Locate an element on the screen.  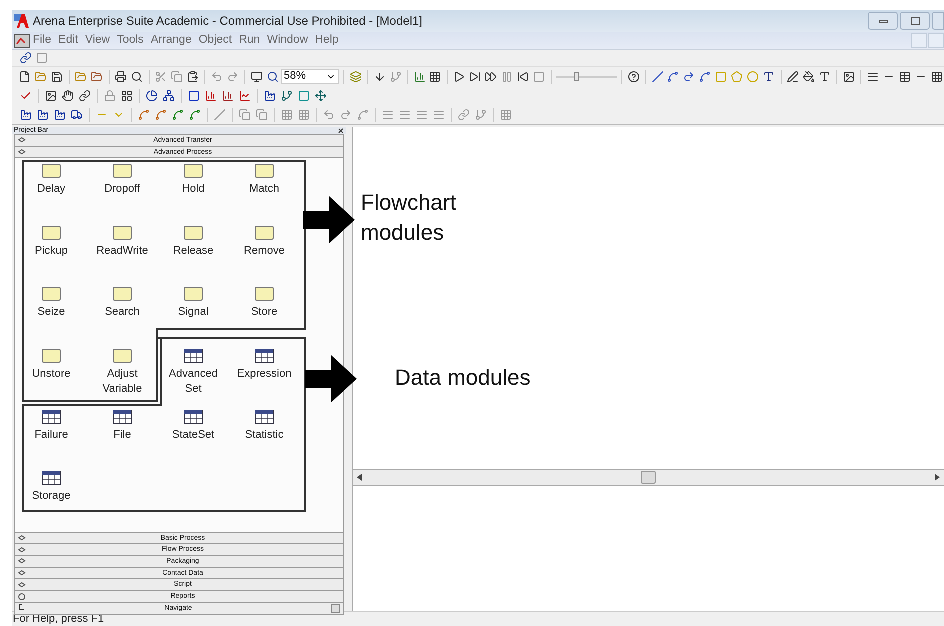
menu-item: Object is located at coordinates (215, 41).